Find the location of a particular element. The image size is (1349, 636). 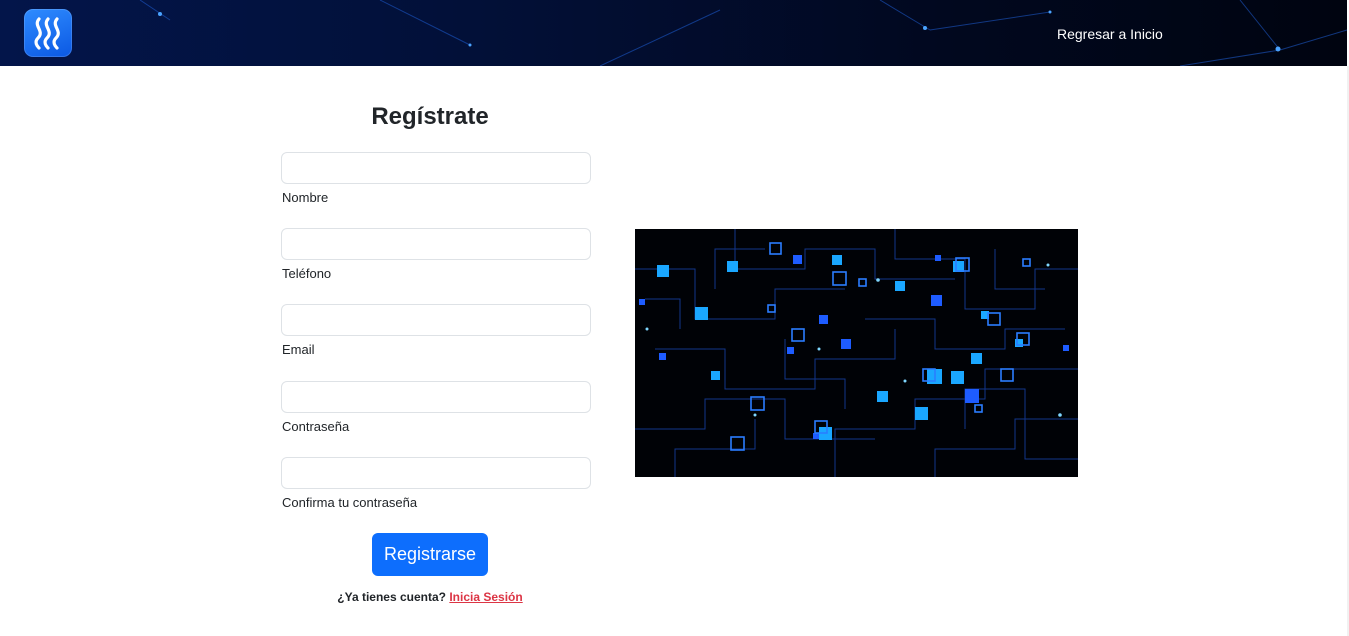

home-link: Regresar a Inicio is located at coordinates (1110, 34).